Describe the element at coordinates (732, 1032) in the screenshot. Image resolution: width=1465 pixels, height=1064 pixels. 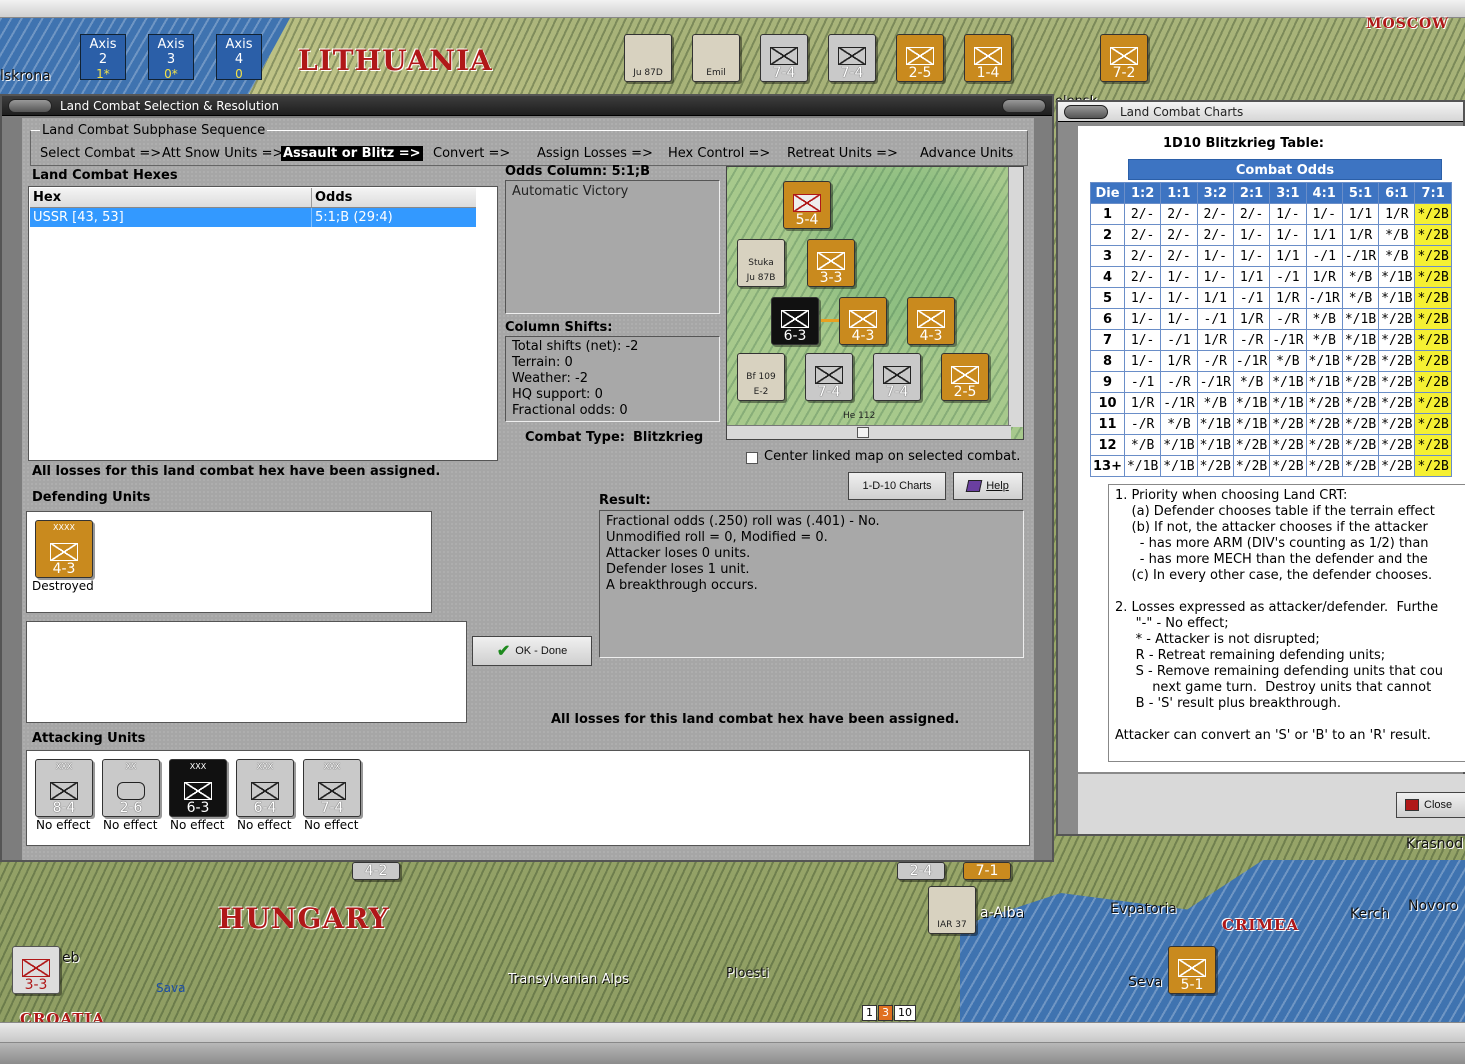
I see `map-bottom-scrollbar` at that location.